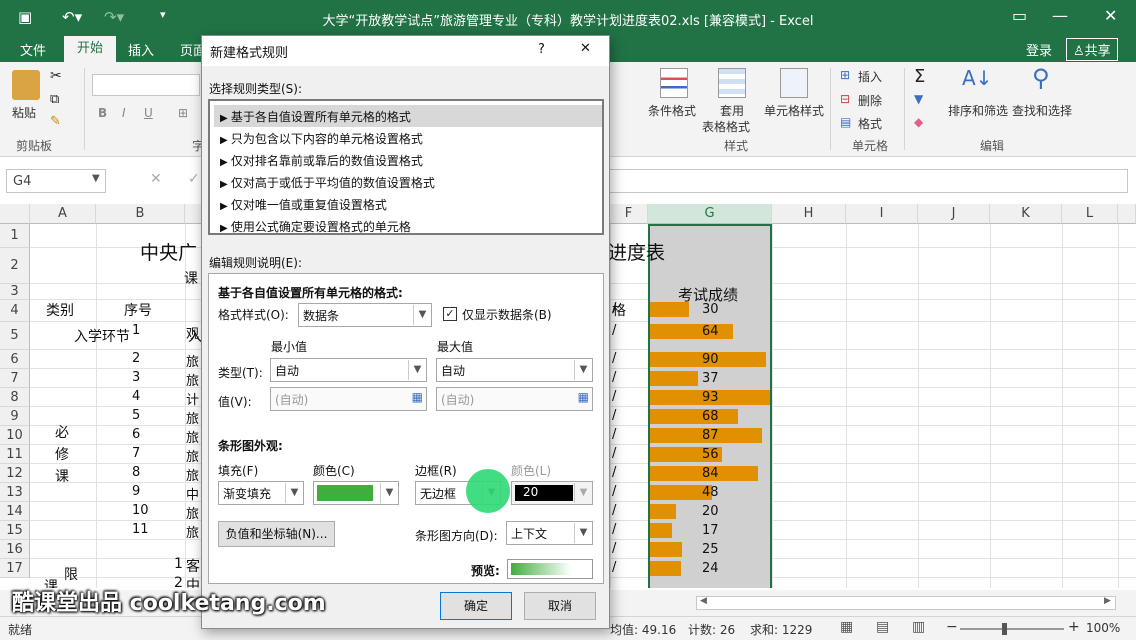  Describe the element at coordinates (56, 76) in the screenshot. I see `cut-icon: ✂` at that location.